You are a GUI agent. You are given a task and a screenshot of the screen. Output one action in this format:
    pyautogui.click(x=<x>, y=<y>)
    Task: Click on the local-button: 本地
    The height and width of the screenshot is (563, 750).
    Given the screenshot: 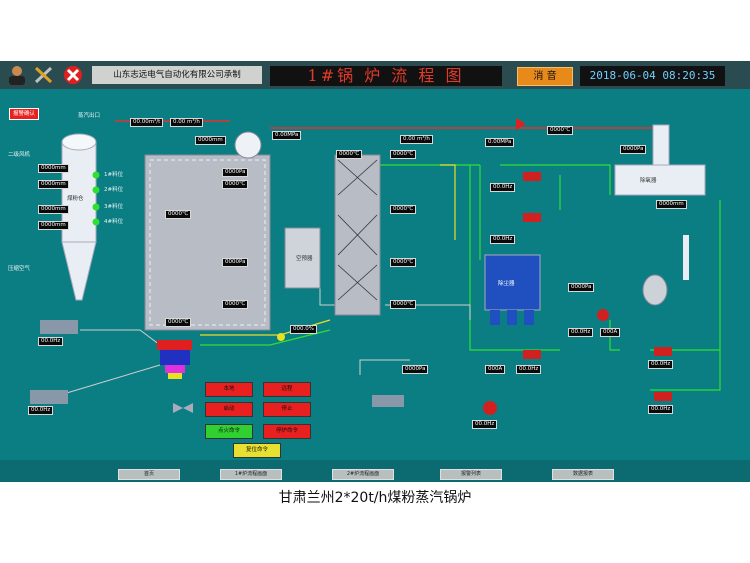 What is the action you would take?
    pyautogui.click(x=229, y=389)
    